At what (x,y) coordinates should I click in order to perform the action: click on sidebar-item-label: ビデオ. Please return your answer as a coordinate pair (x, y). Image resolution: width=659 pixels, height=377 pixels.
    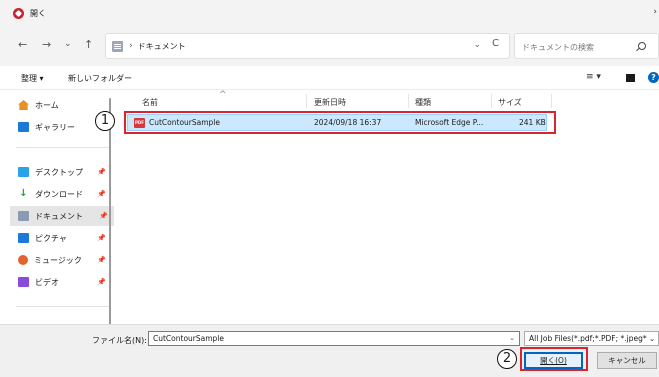
    Looking at the image, I should click on (47, 282).